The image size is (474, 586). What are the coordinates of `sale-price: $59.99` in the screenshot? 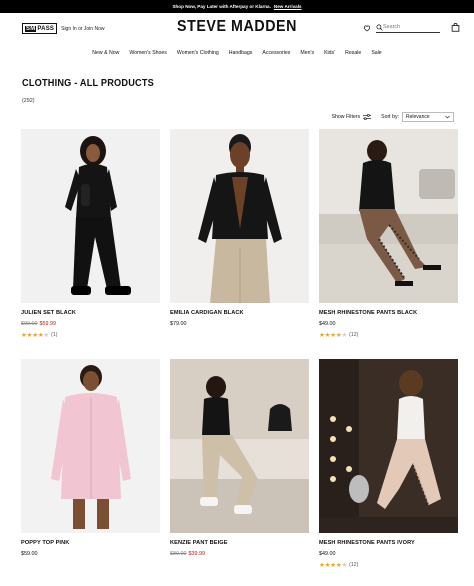 It's located at (48, 324).